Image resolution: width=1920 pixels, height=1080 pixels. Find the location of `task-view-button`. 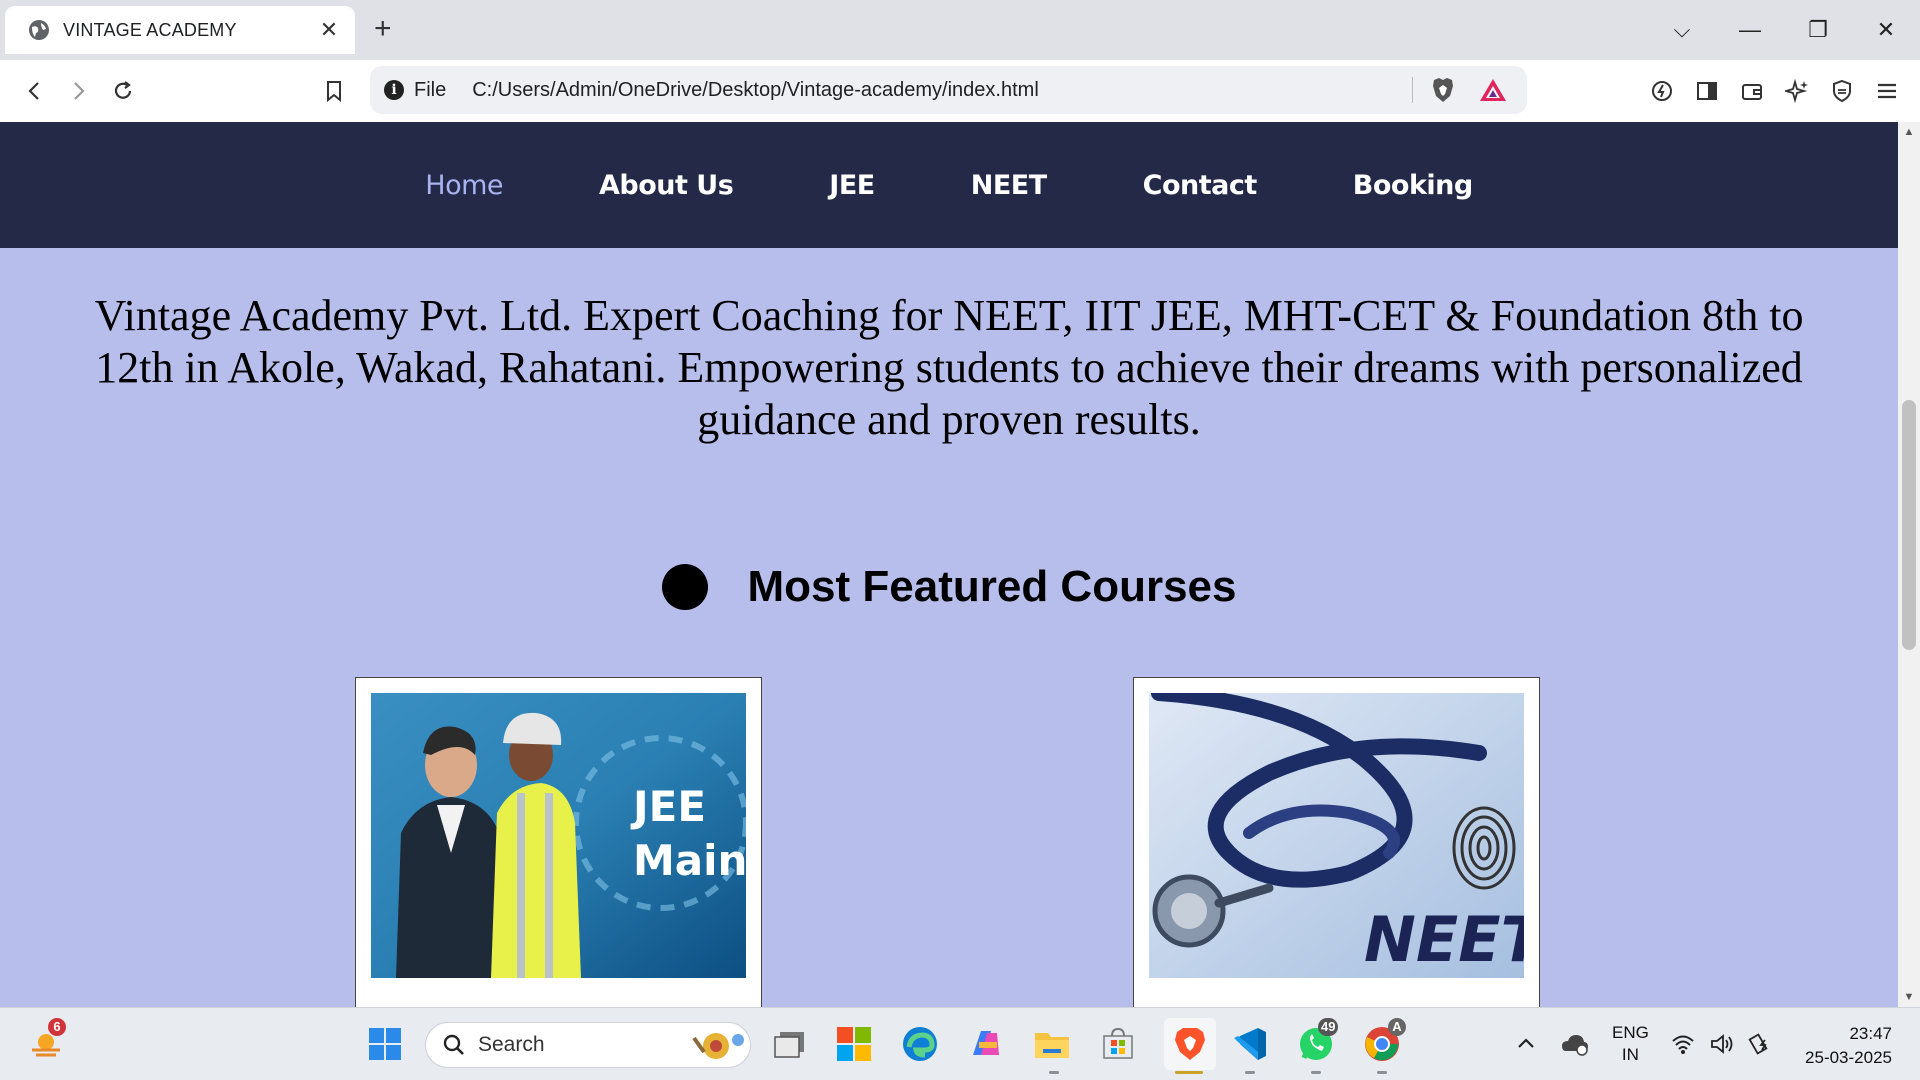

task-view-button is located at coordinates (790, 1044).